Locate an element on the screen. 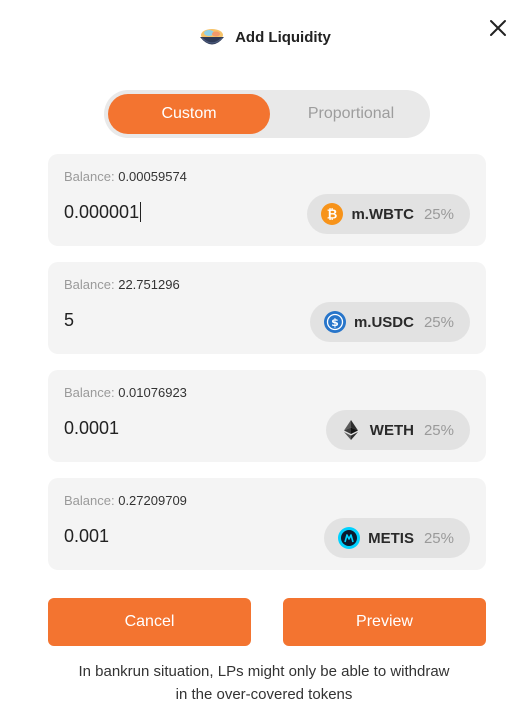  preview-button: Preview is located at coordinates (384, 622).